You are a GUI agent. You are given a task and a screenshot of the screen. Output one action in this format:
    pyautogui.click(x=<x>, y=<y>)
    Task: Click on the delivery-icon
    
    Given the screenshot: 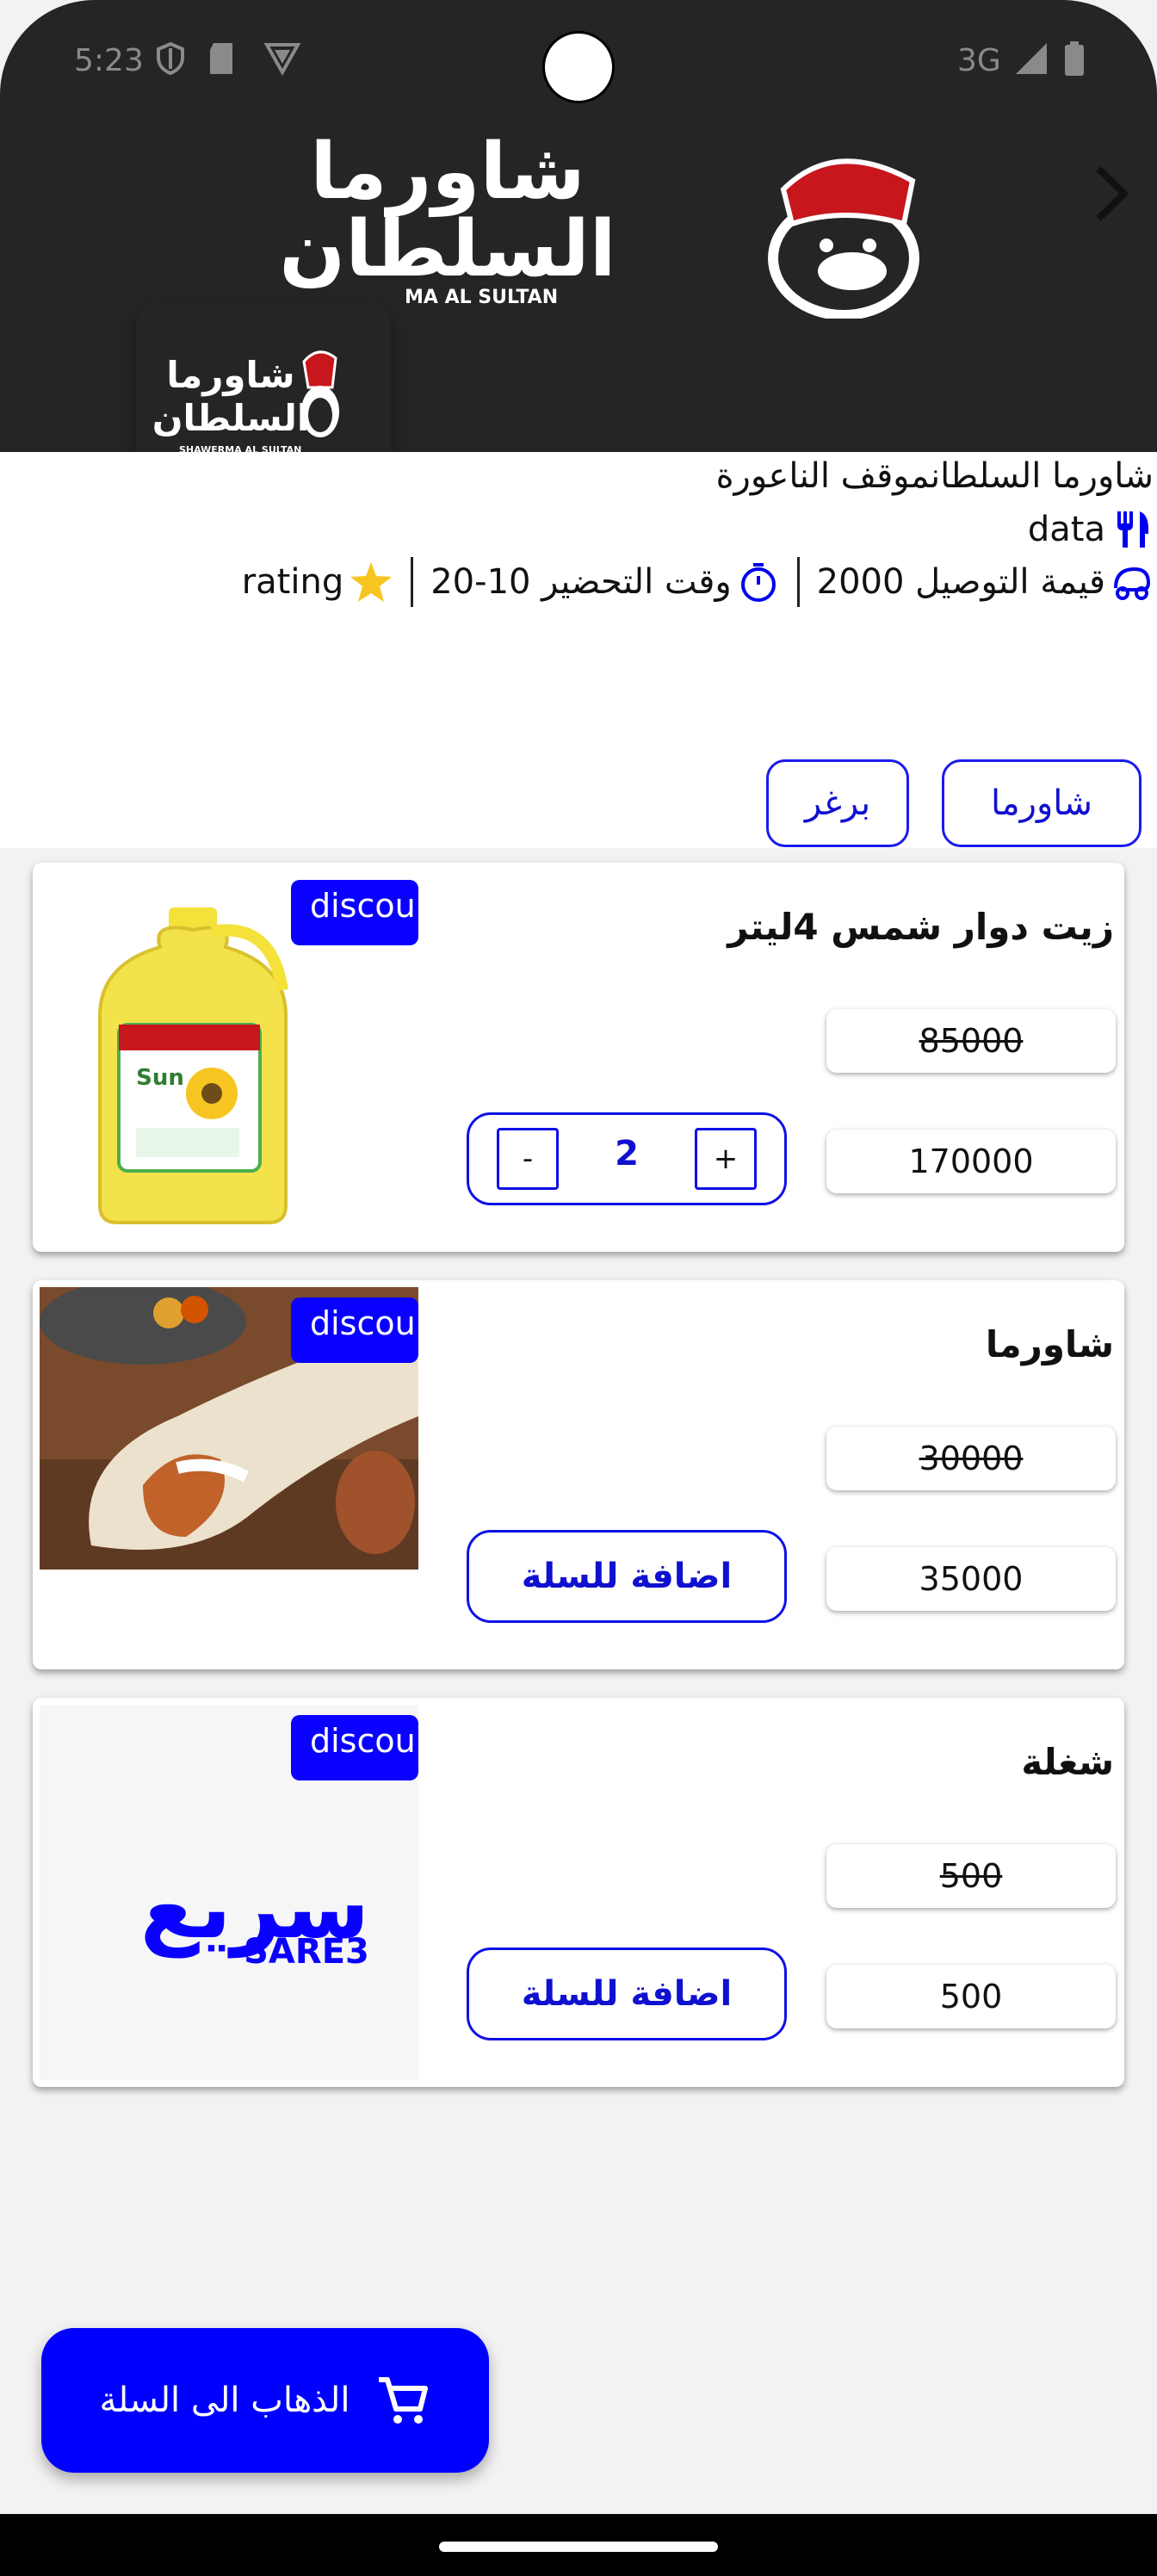 What is the action you would take?
    pyautogui.click(x=1132, y=584)
    